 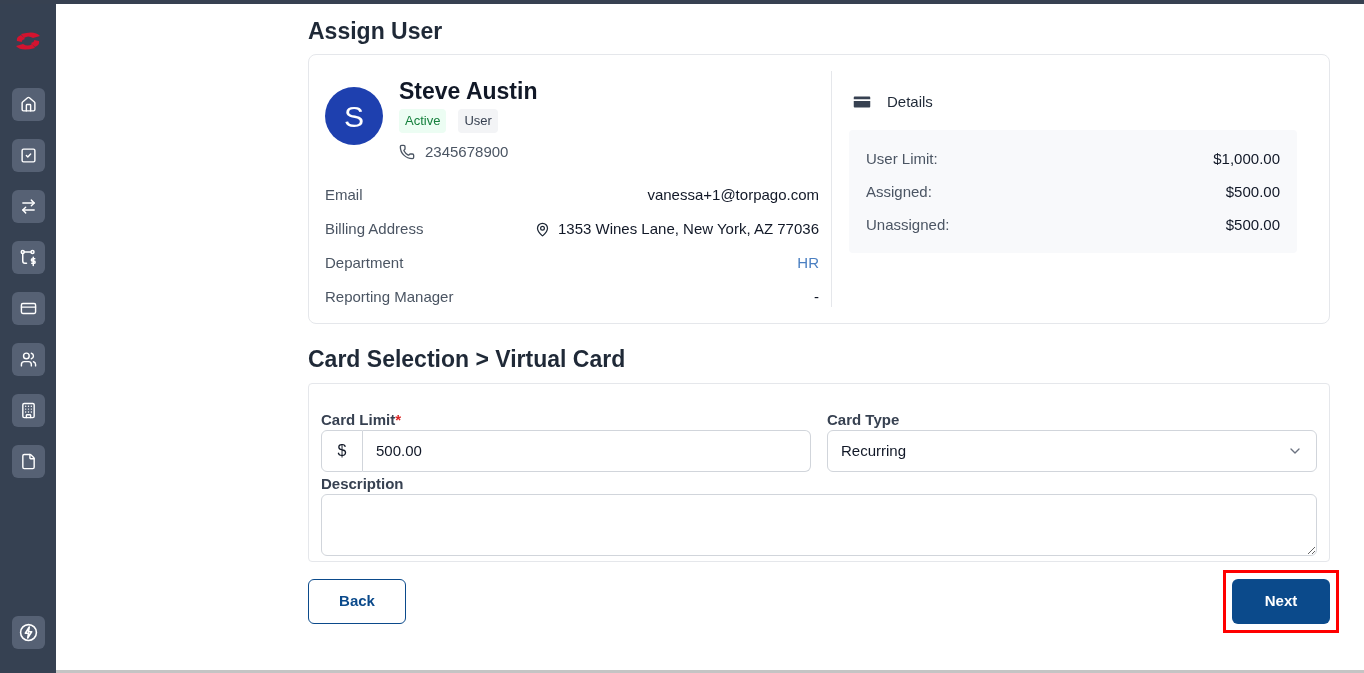 I want to click on field-value: -, so click(x=816, y=297).